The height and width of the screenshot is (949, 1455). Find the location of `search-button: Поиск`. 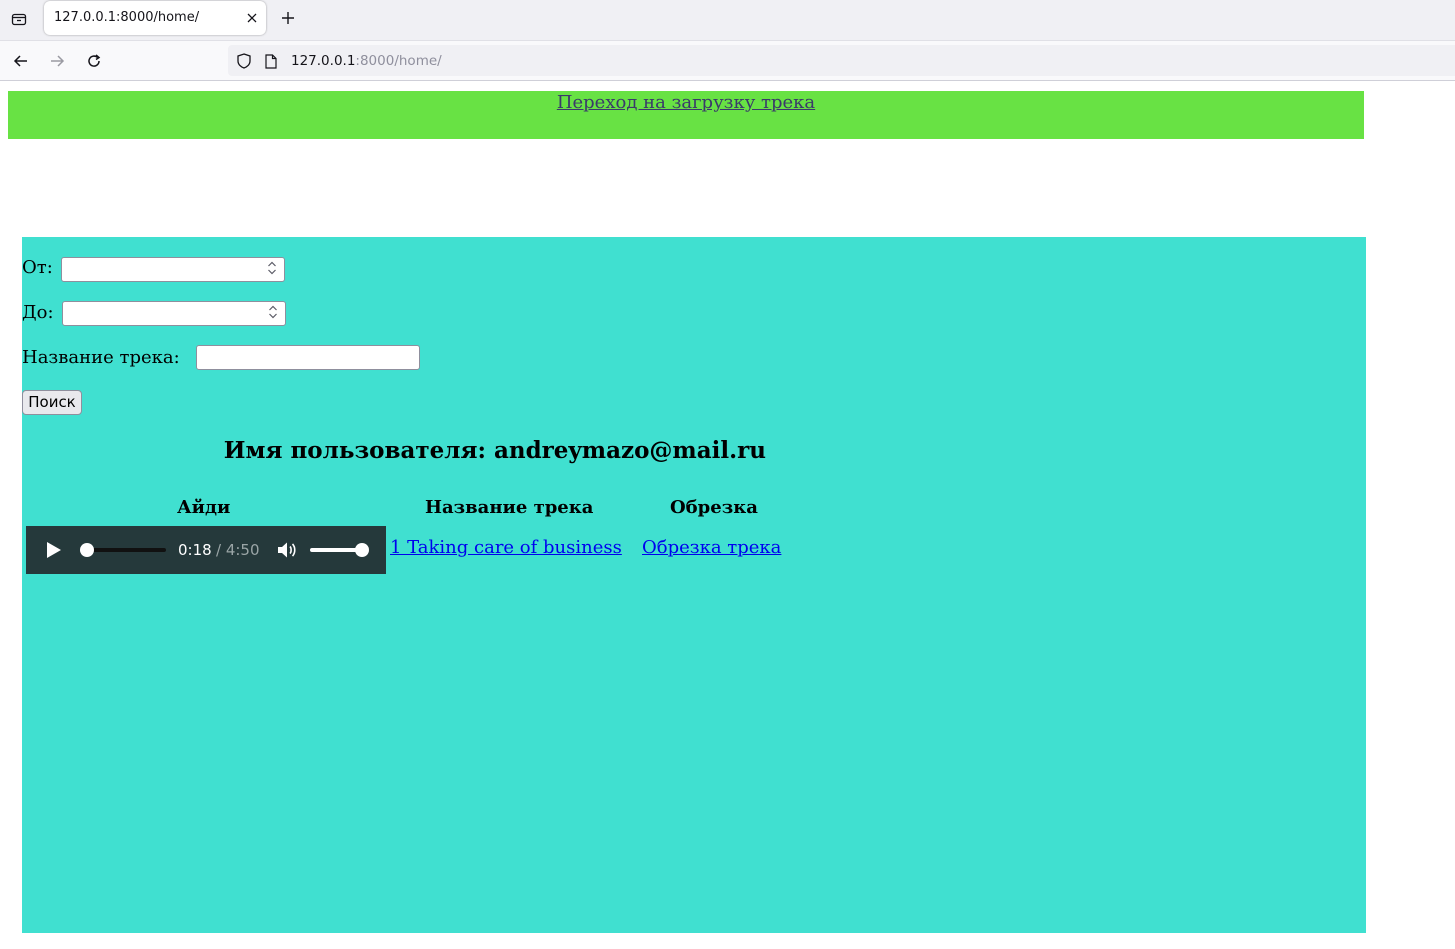

search-button: Поиск is located at coordinates (52, 402).